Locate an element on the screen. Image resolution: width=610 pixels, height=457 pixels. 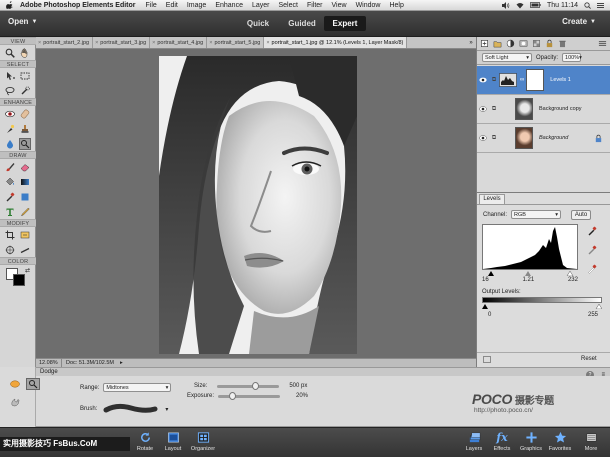
pencil-tool-icon is located at coordinates (25, 212).